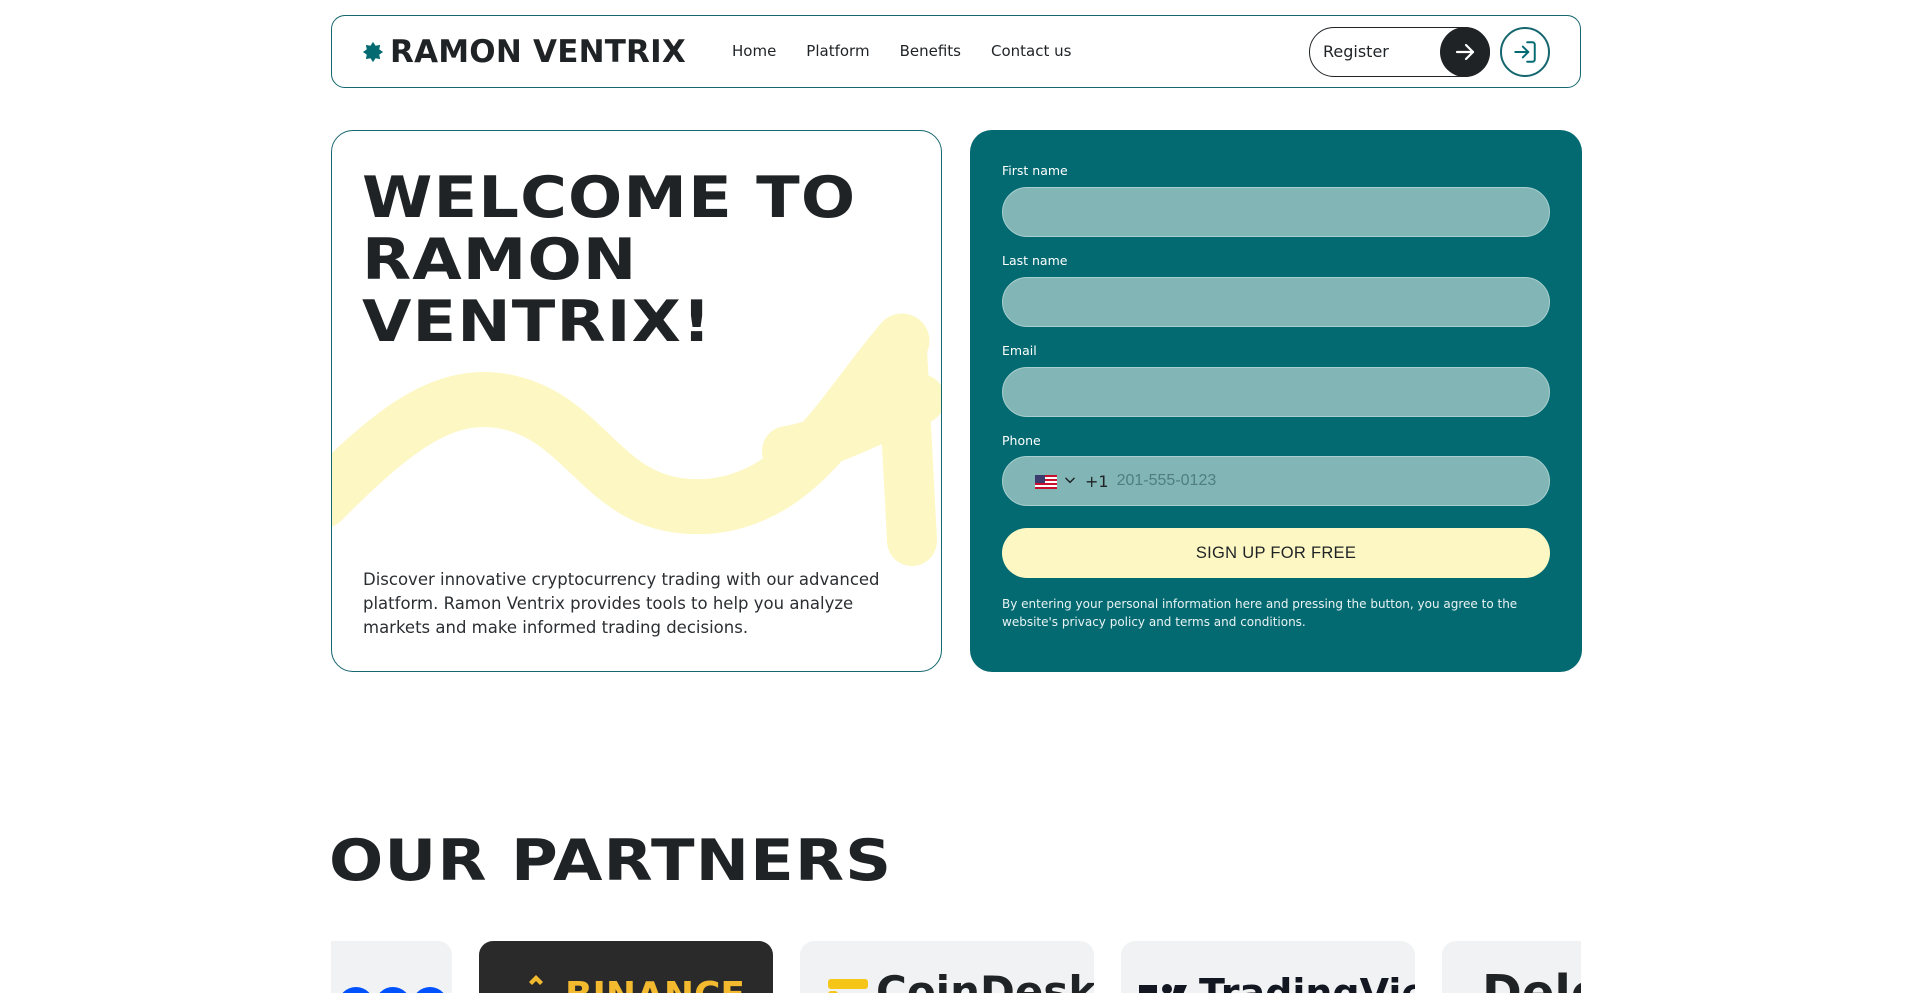 This screenshot has height=993, width=1920. I want to click on phone-field: +1, so click(1276, 481).